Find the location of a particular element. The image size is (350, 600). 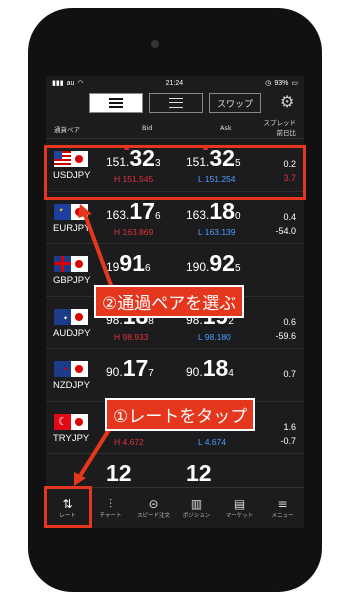

arrow-to-tab is located at coordinates (96, 450).